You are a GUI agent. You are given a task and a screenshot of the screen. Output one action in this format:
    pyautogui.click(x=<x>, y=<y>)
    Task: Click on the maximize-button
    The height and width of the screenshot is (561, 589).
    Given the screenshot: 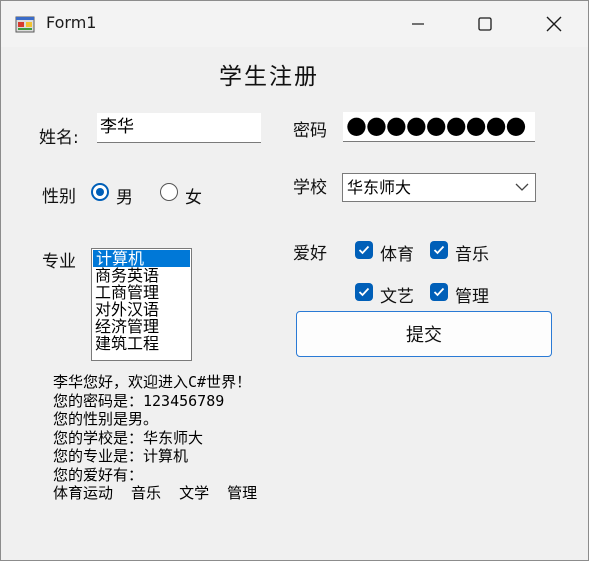 What is the action you would take?
    pyautogui.click(x=485, y=24)
    